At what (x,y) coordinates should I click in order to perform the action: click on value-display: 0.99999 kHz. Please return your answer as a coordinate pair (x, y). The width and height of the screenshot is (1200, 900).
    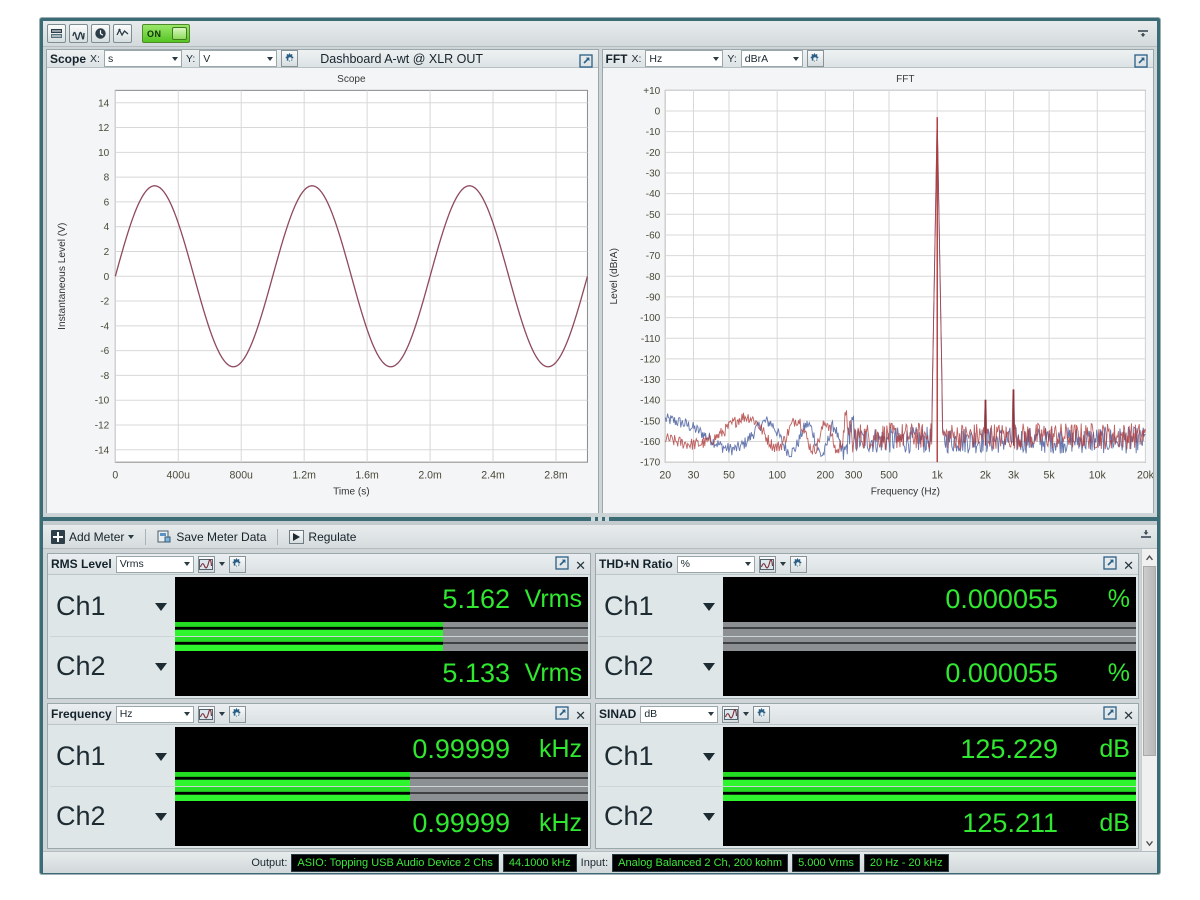
    Looking at the image, I should click on (381, 823).